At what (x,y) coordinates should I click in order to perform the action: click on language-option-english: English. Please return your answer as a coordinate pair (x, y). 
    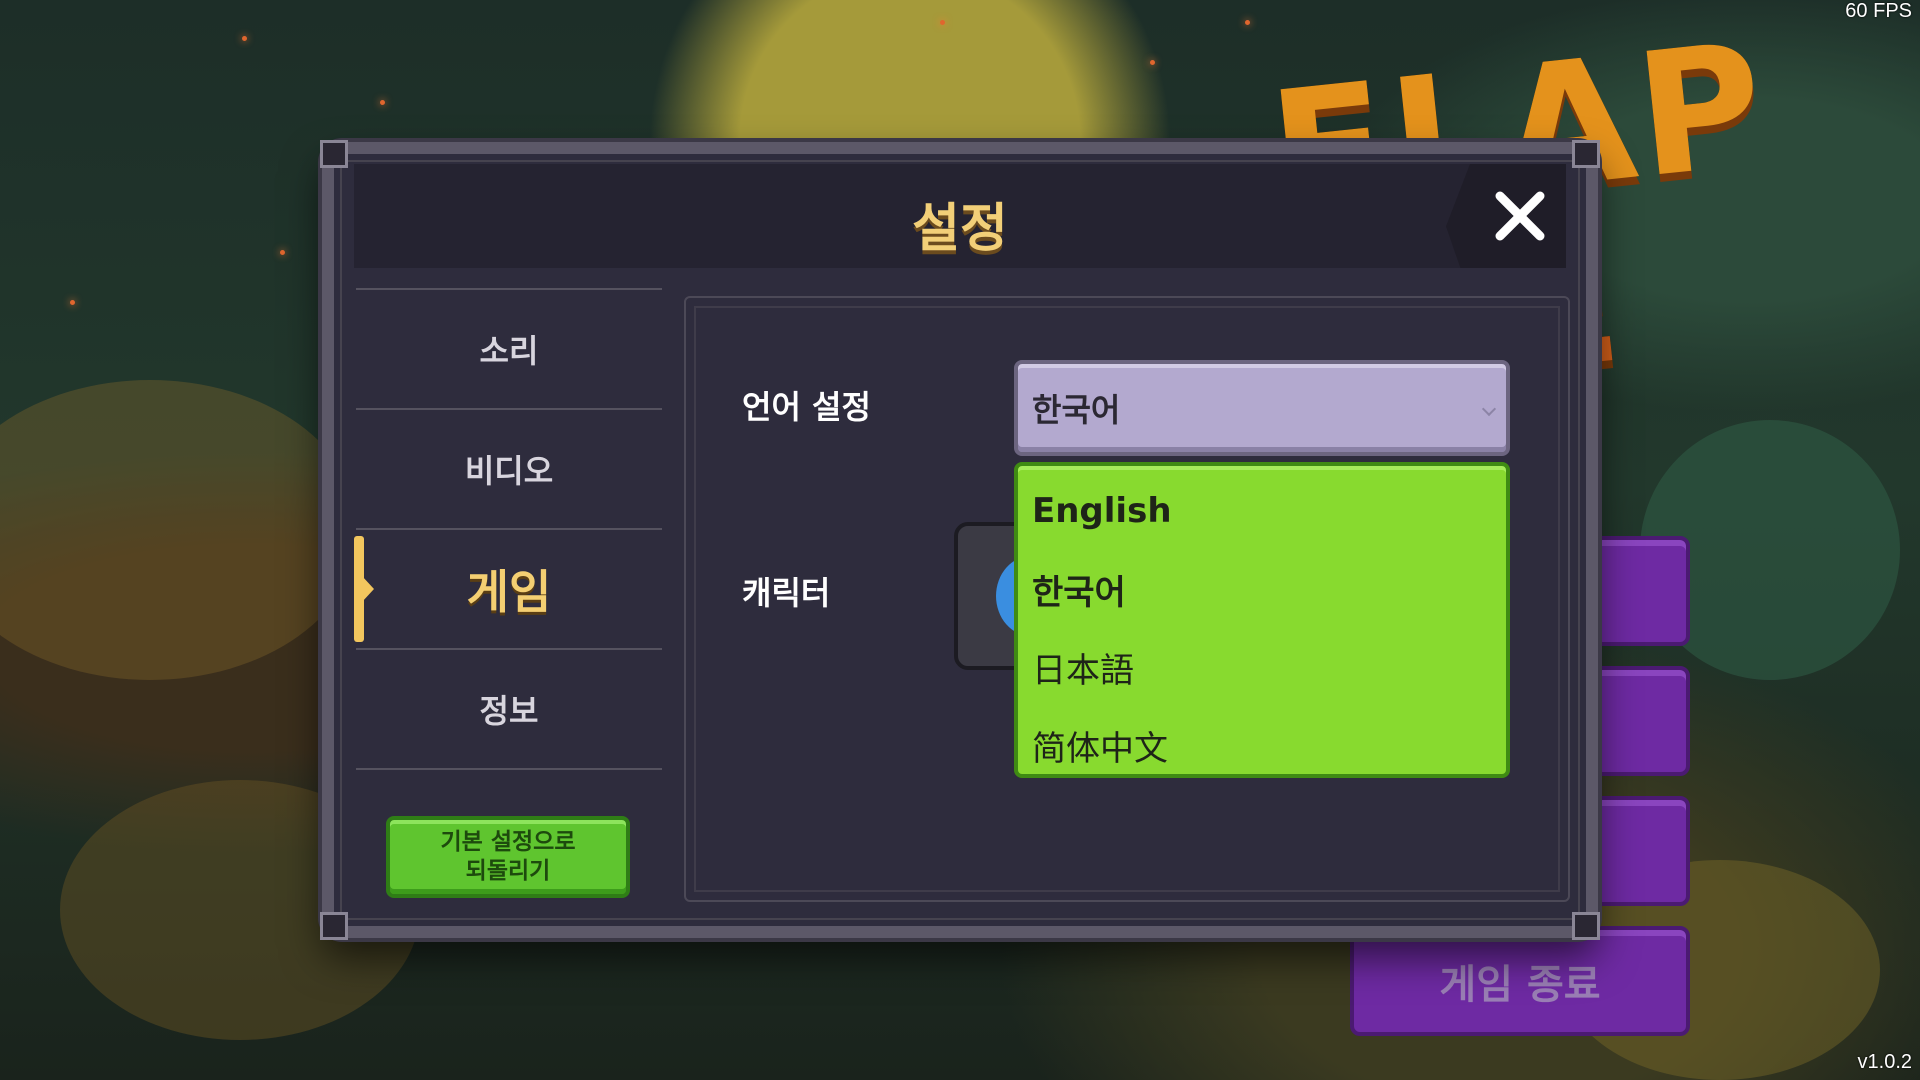
    Looking at the image, I should click on (1262, 511).